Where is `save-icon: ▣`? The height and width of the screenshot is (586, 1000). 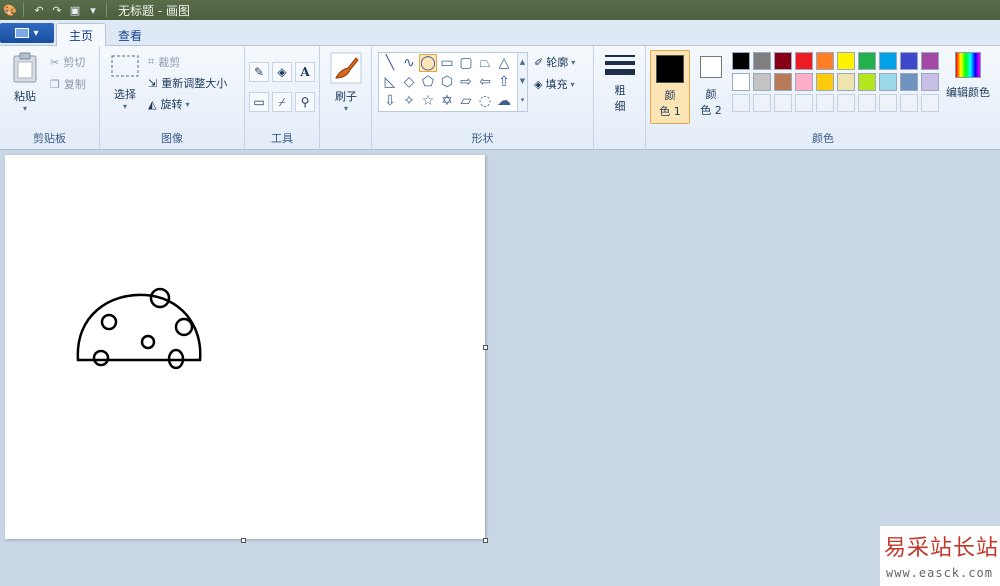 save-icon: ▣ is located at coordinates (75, 10).